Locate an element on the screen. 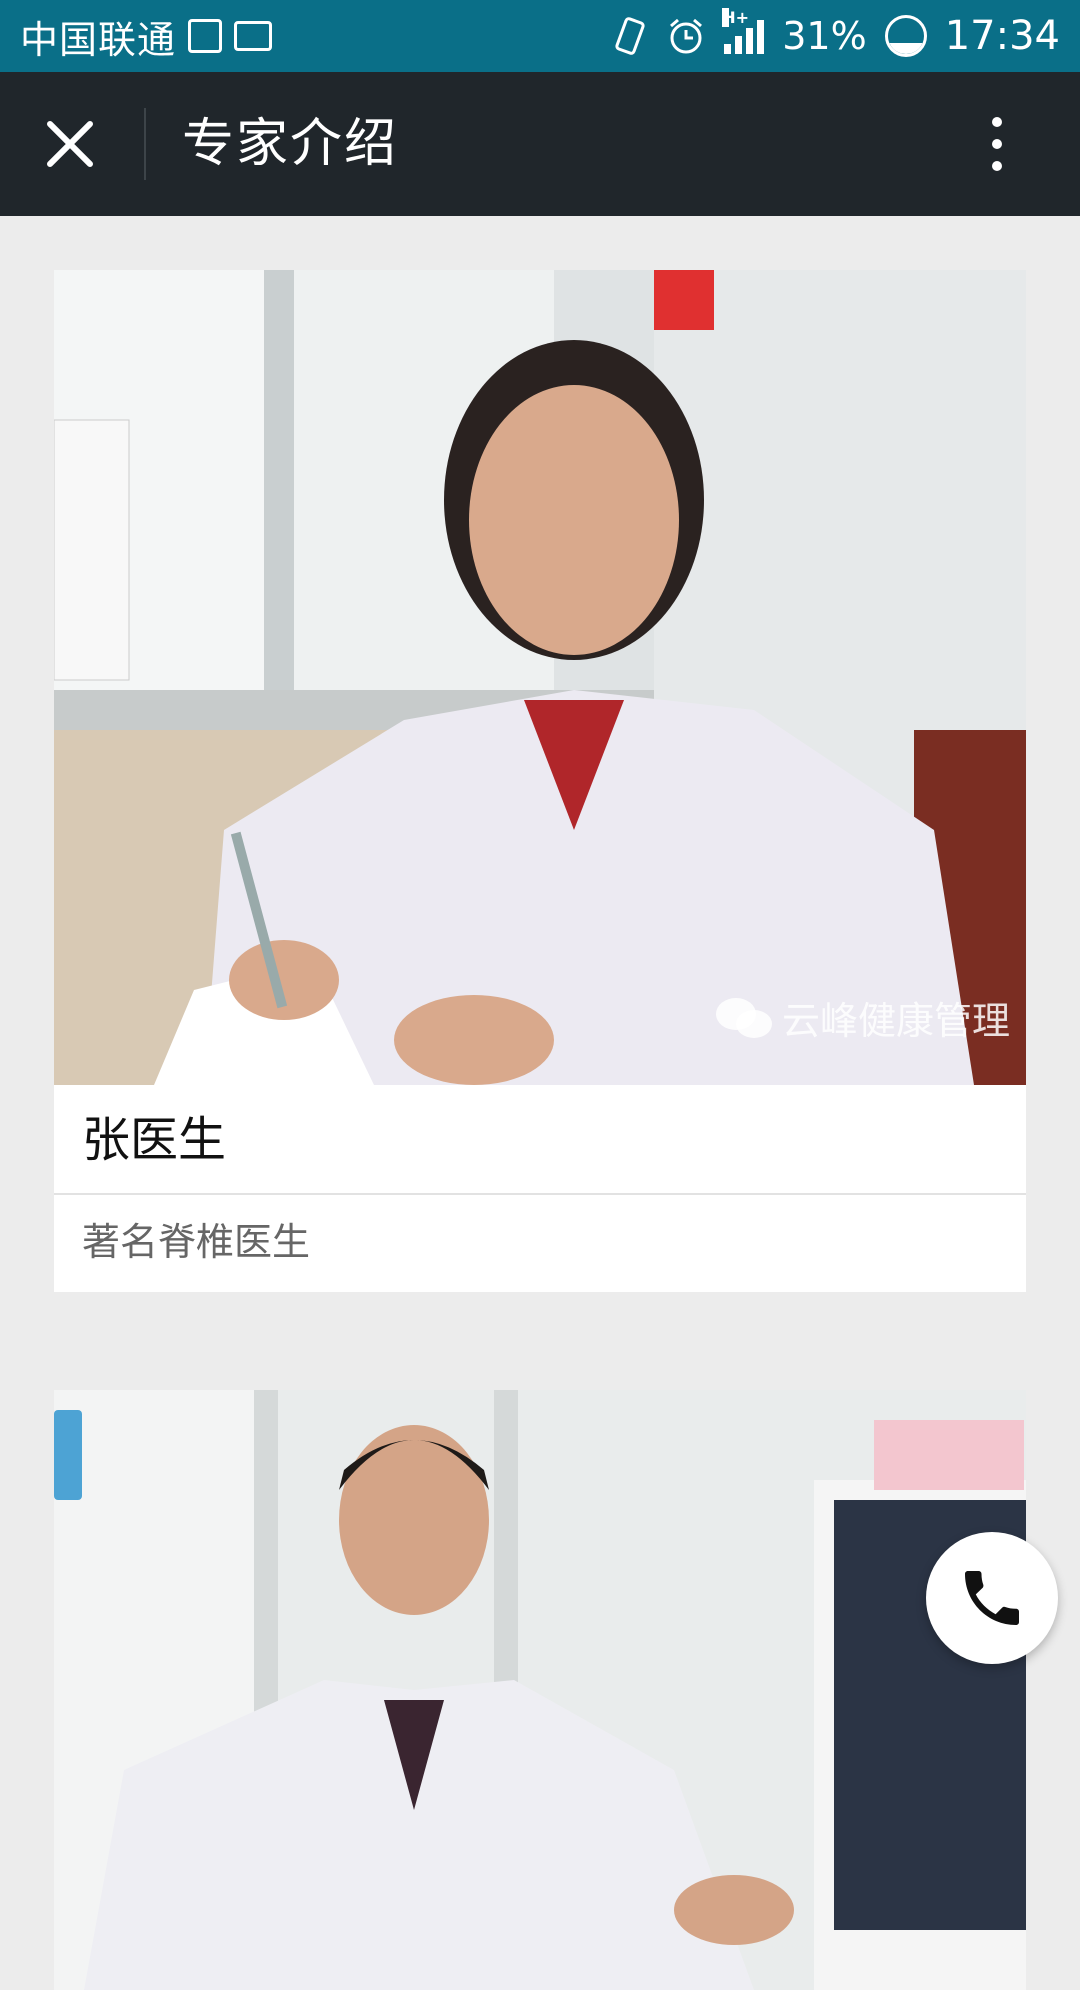 This screenshot has width=1080, height=1990. network-type: H+ is located at coordinates (736, 17).